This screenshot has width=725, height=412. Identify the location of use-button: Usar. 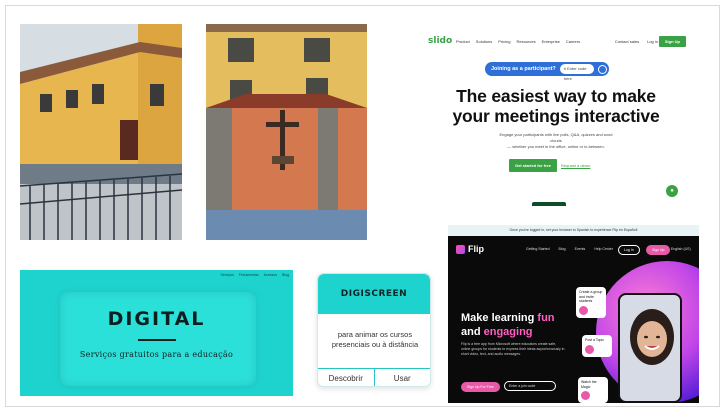
(402, 377).